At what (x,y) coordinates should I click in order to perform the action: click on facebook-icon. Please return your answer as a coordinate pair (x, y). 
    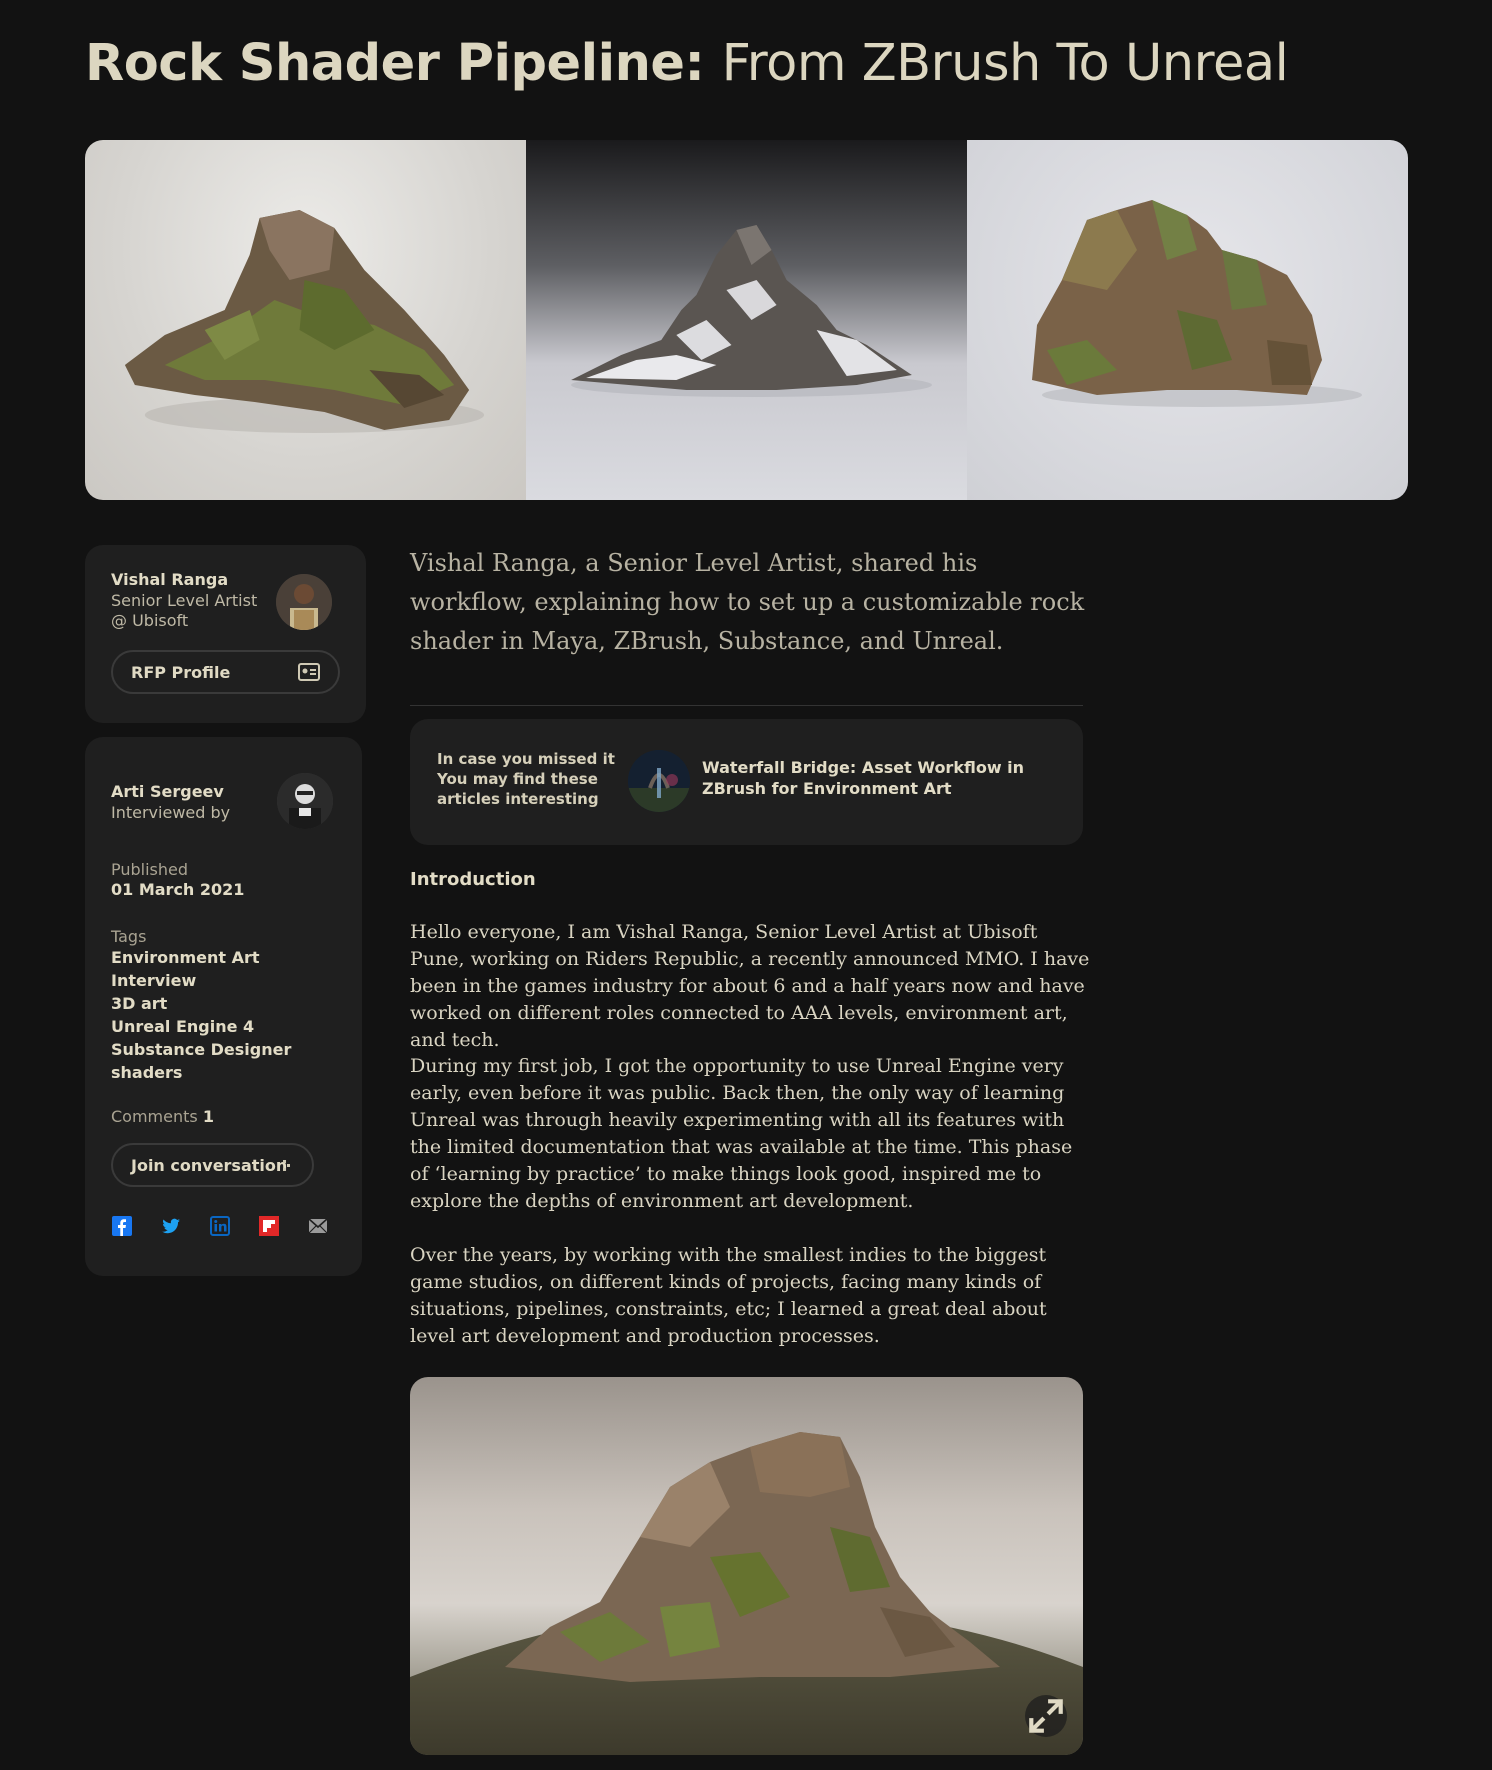
    Looking at the image, I should click on (122, 1226).